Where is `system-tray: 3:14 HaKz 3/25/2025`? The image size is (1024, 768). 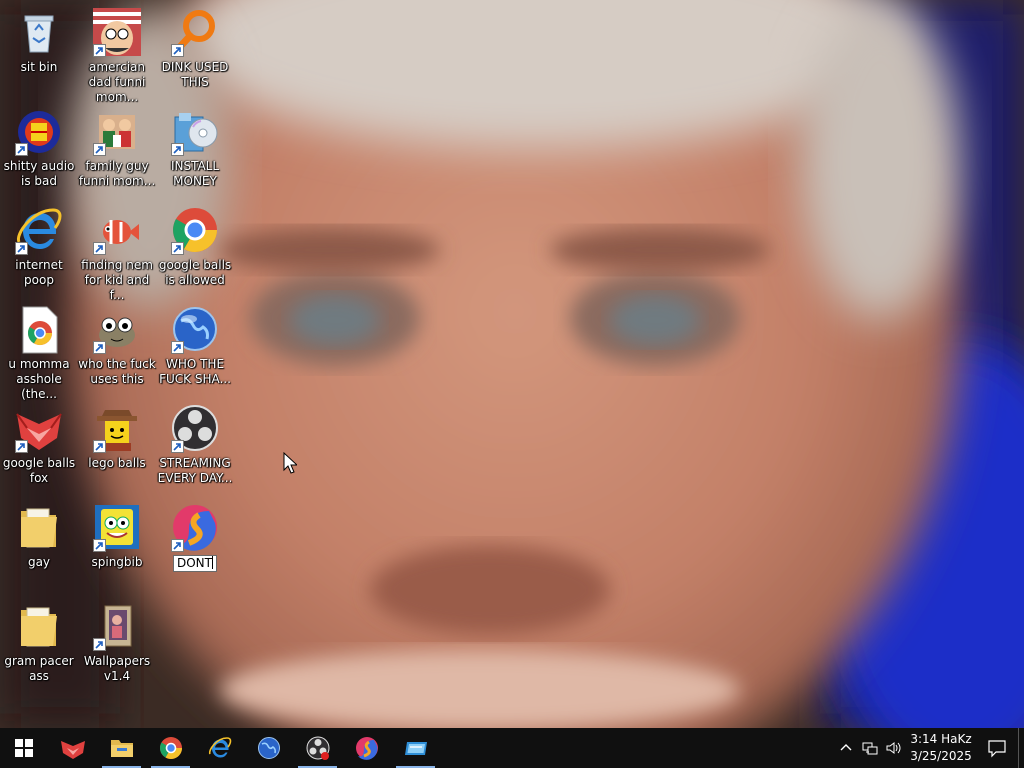 system-tray: 3:14 HaKz 3/25/2025 is located at coordinates (929, 748).